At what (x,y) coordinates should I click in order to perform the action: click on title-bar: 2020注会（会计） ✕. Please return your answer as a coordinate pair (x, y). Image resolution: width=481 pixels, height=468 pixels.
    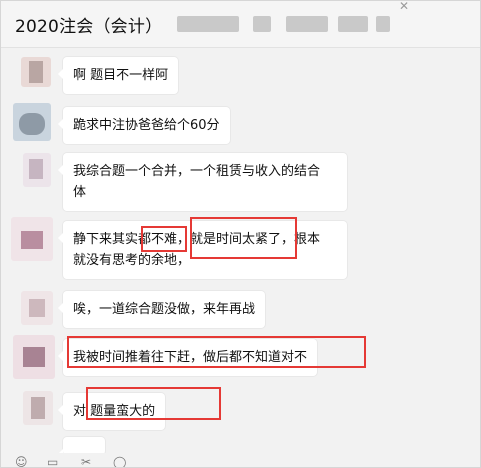
    Looking at the image, I should click on (240, 24).